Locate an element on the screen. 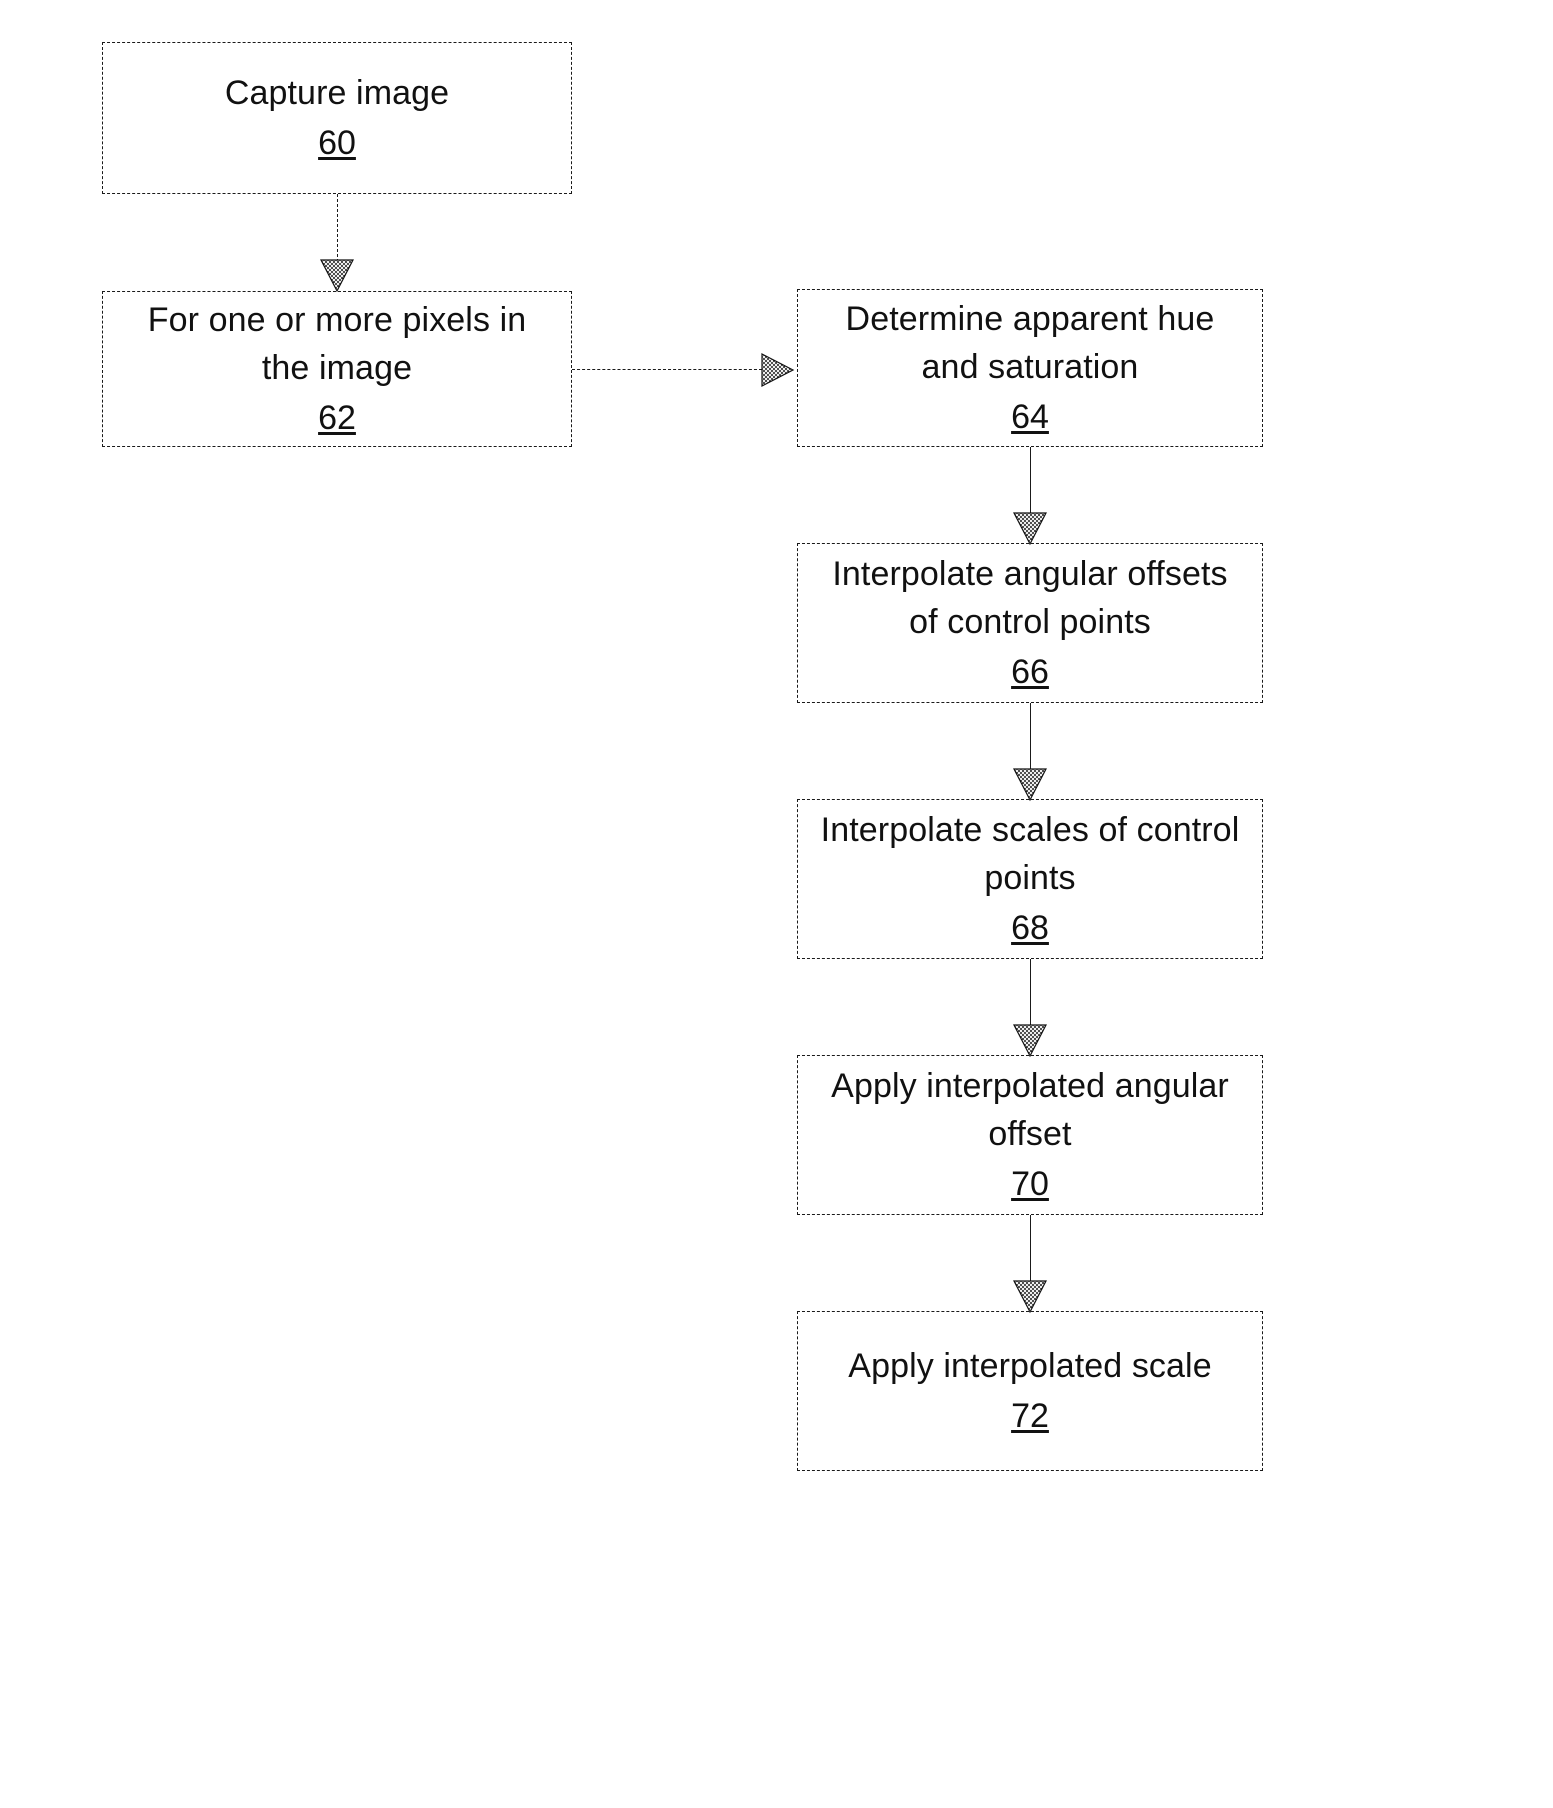  flowchart-node-68-label: Interpolate scales of control points is located at coordinates (1030, 853).